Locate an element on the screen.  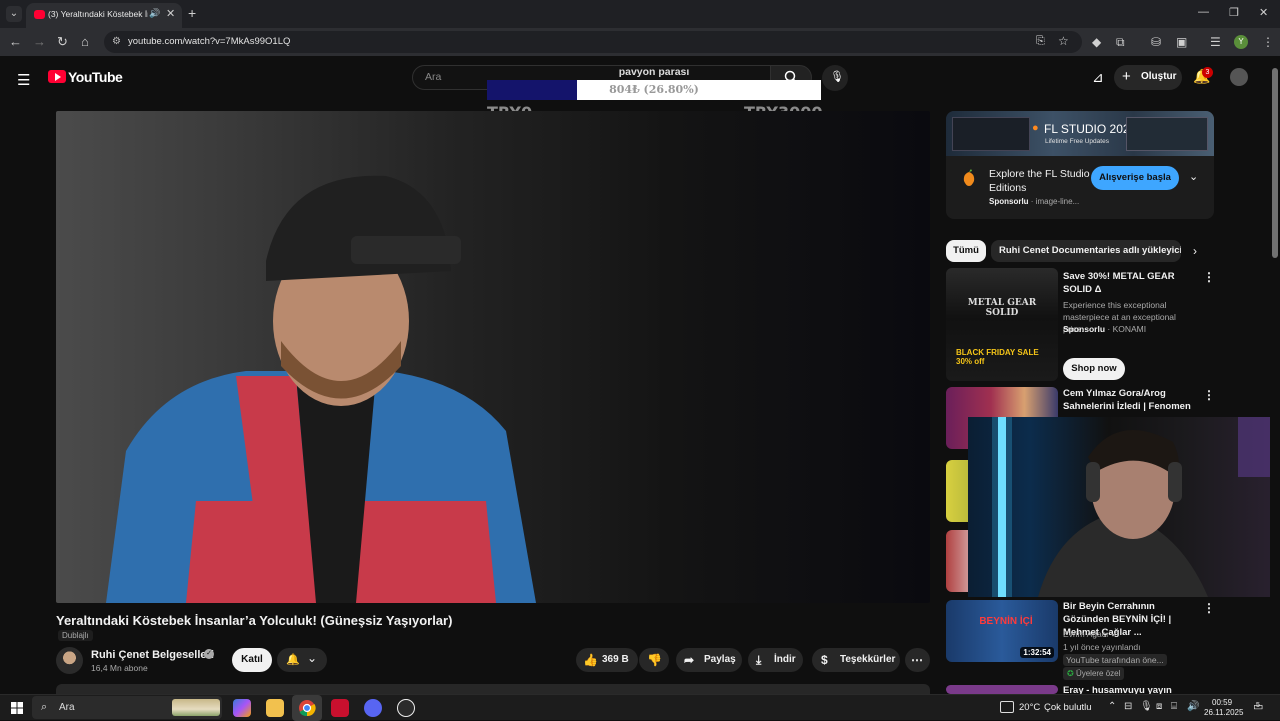
news-app-icon is located at coordinates (340, 708).